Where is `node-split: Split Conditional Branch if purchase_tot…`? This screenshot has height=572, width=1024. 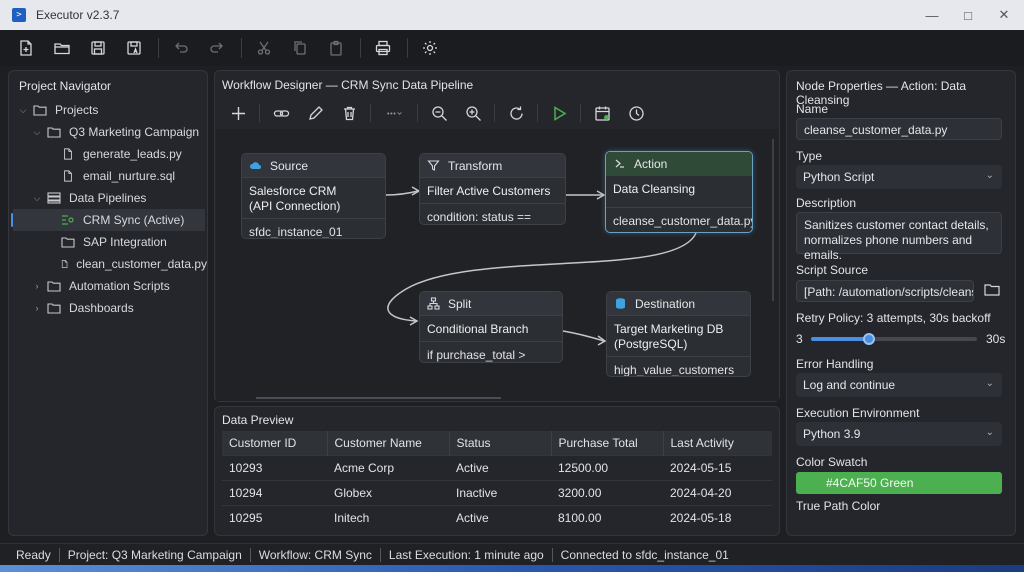 node-split: Split Conditional Branch if purchase_tot… is located at coordinates (491, 327).